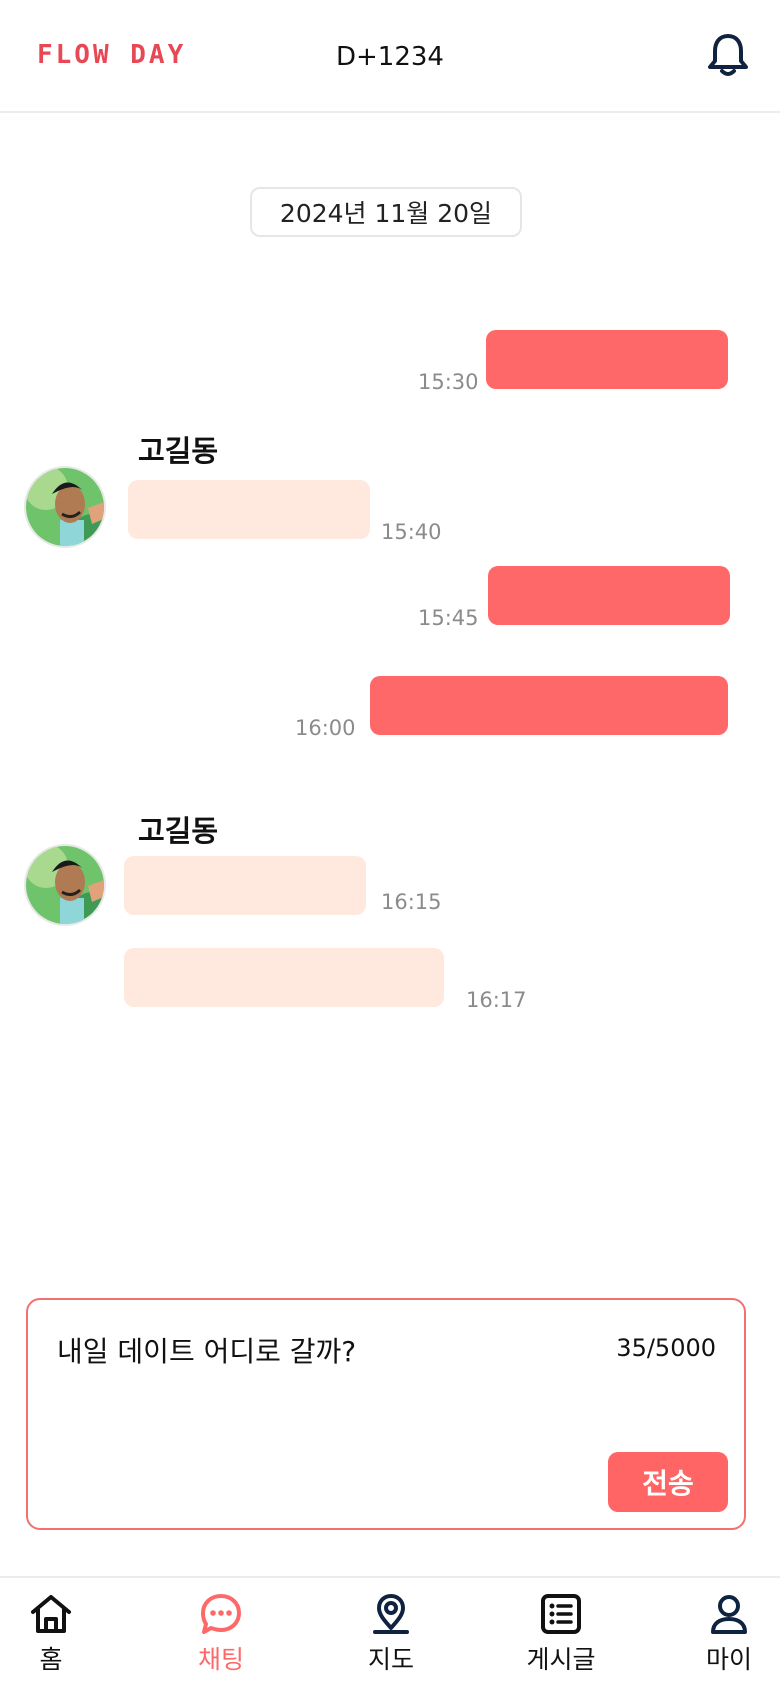 Image resolution: width=780 pixels, height=1688 pixels. Describe the element at coordinates (221, 1614) in the screenshot. I see `chat-icon` at that location.